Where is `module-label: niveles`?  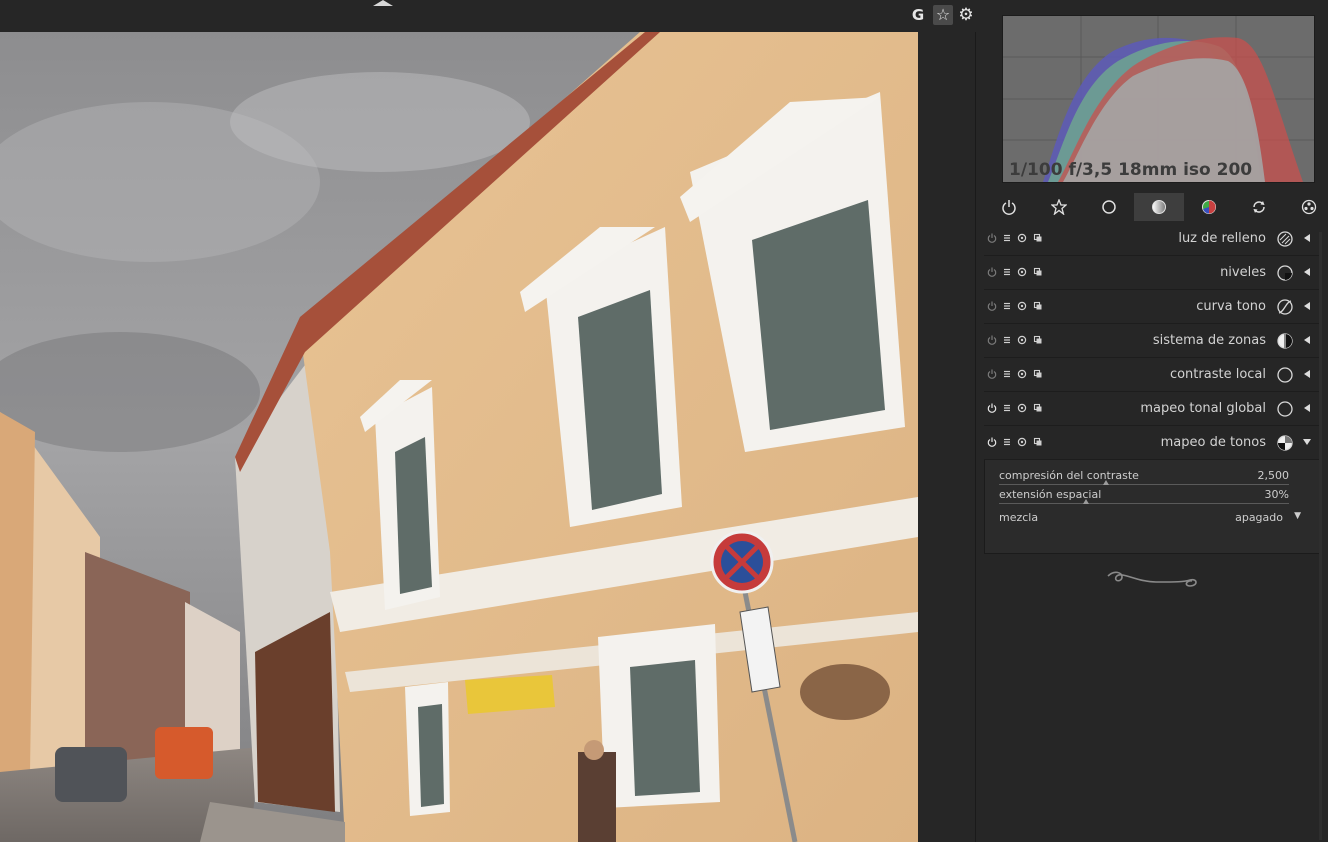
module-label: niveles is located at coordinates (1243, 272).